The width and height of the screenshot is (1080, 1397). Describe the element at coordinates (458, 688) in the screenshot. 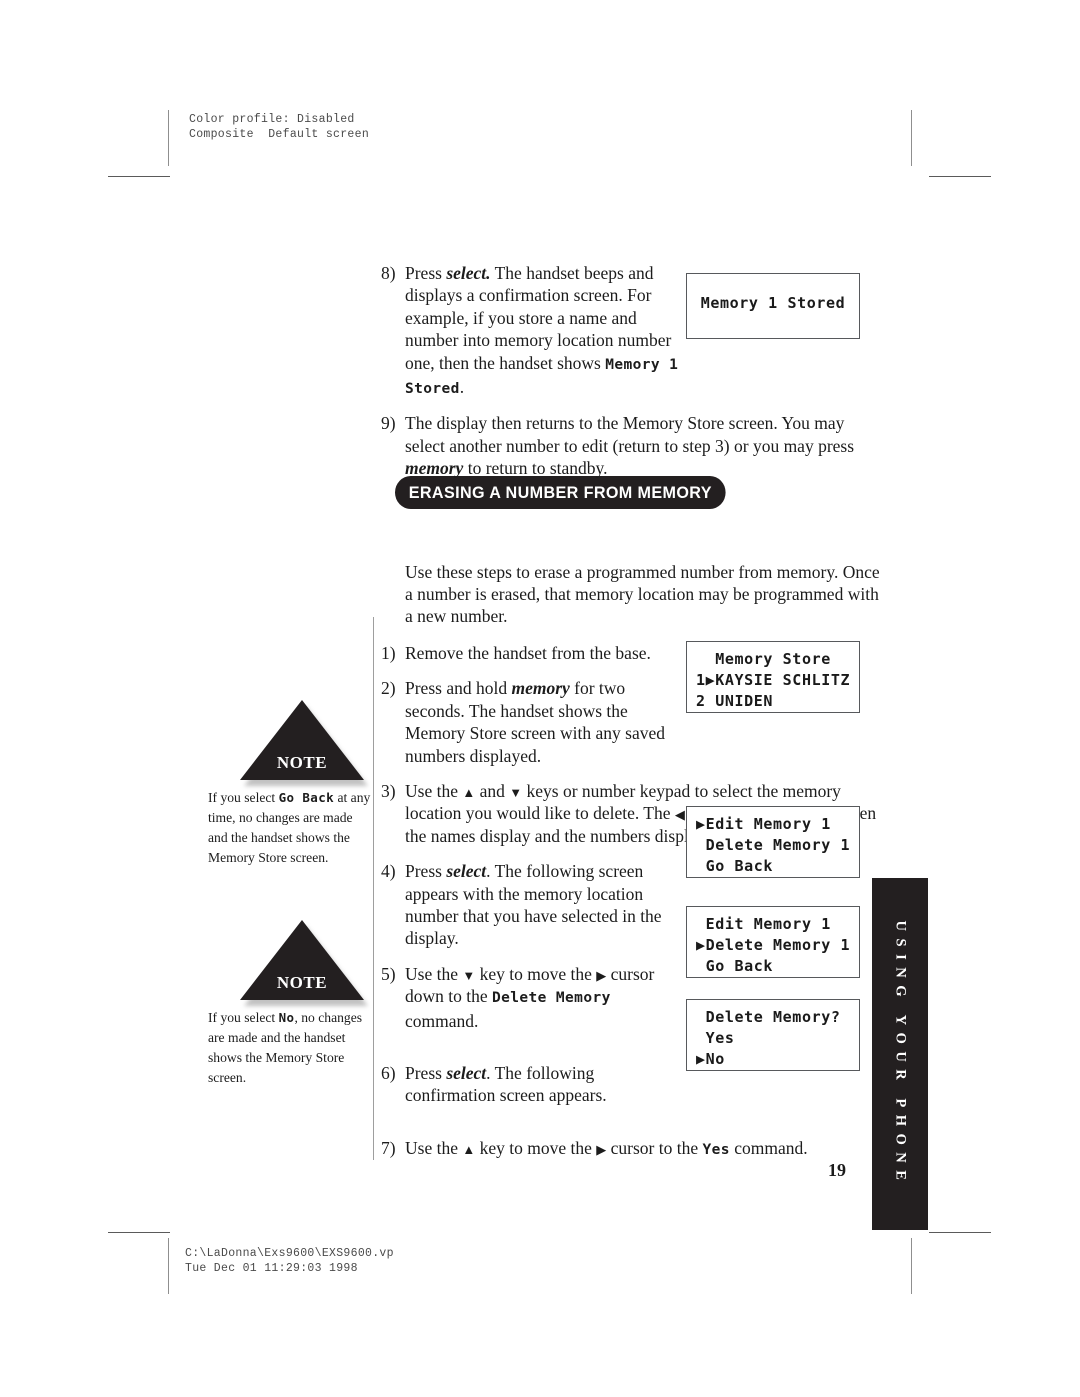

I see `step-2-part-a: Press and hold` at that location.